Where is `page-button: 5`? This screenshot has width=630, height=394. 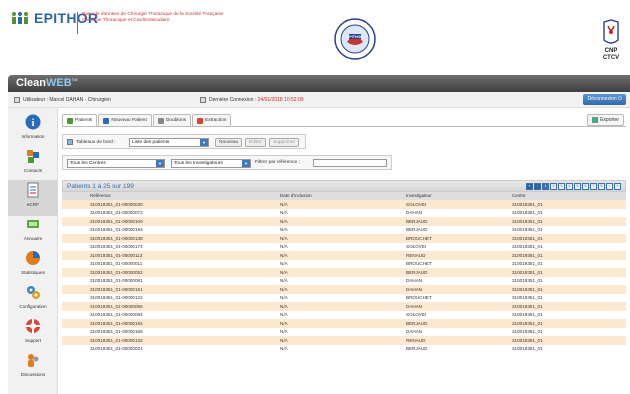
page-button: 5 is located at coordinates (577, 186).